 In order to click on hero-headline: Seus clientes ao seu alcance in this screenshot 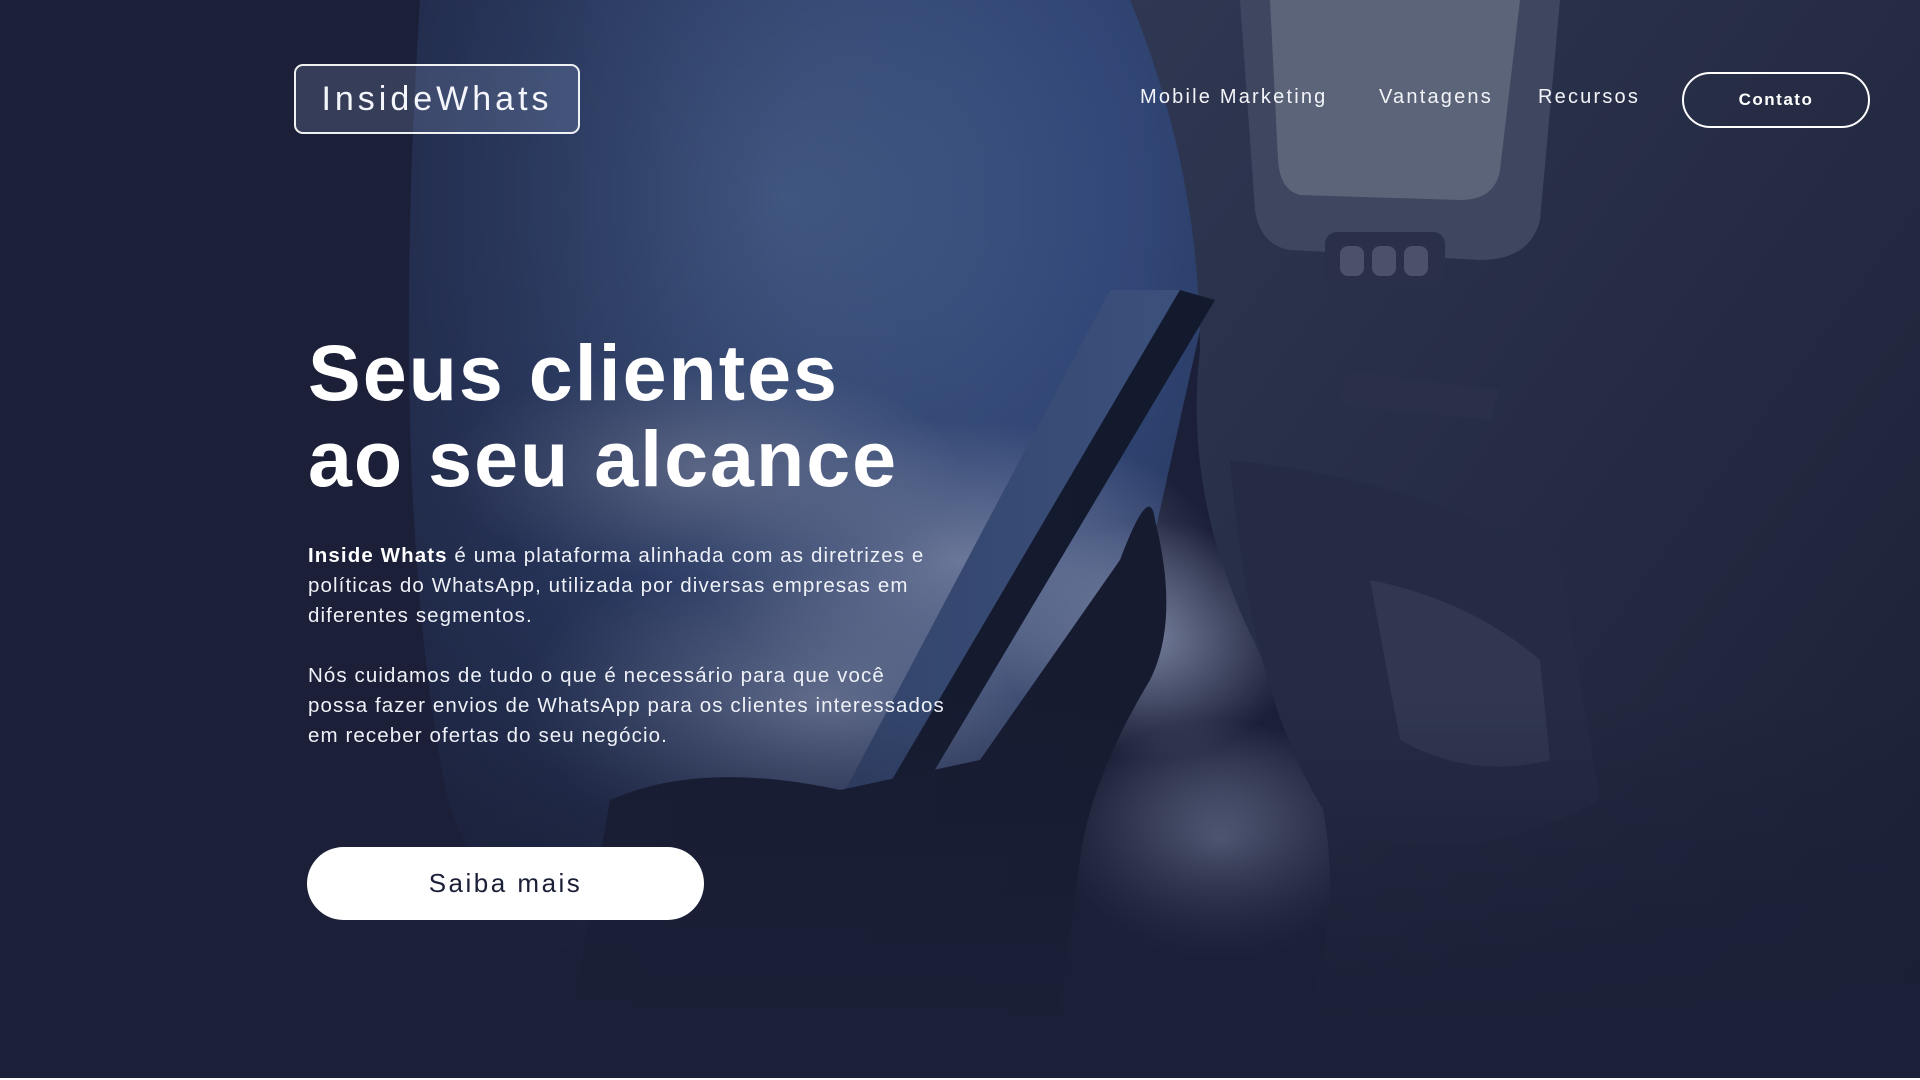, I will do `click(603, 416)`.